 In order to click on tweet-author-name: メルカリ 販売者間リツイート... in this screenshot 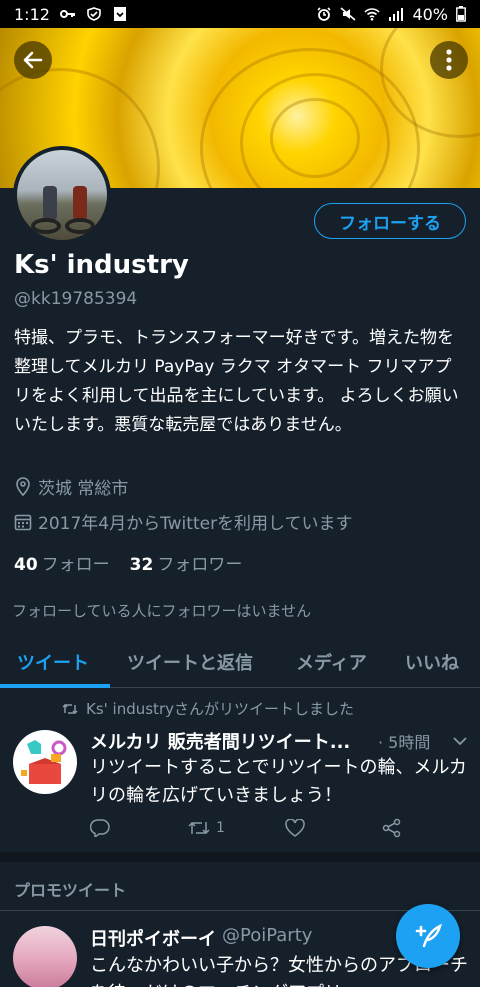, I will do `click(231, 741)`.